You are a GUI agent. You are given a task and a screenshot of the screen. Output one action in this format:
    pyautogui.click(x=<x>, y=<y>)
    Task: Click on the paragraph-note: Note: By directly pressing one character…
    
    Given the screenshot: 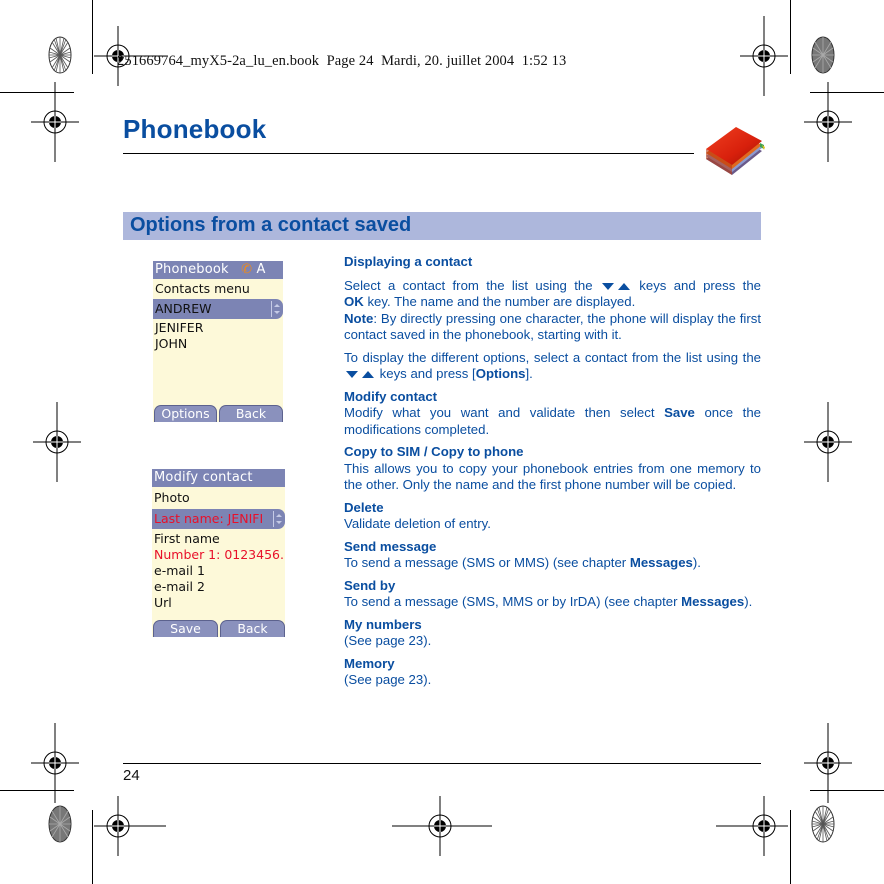 What is the action you would take?
    pyautogui.click(x=552, y=327)
    